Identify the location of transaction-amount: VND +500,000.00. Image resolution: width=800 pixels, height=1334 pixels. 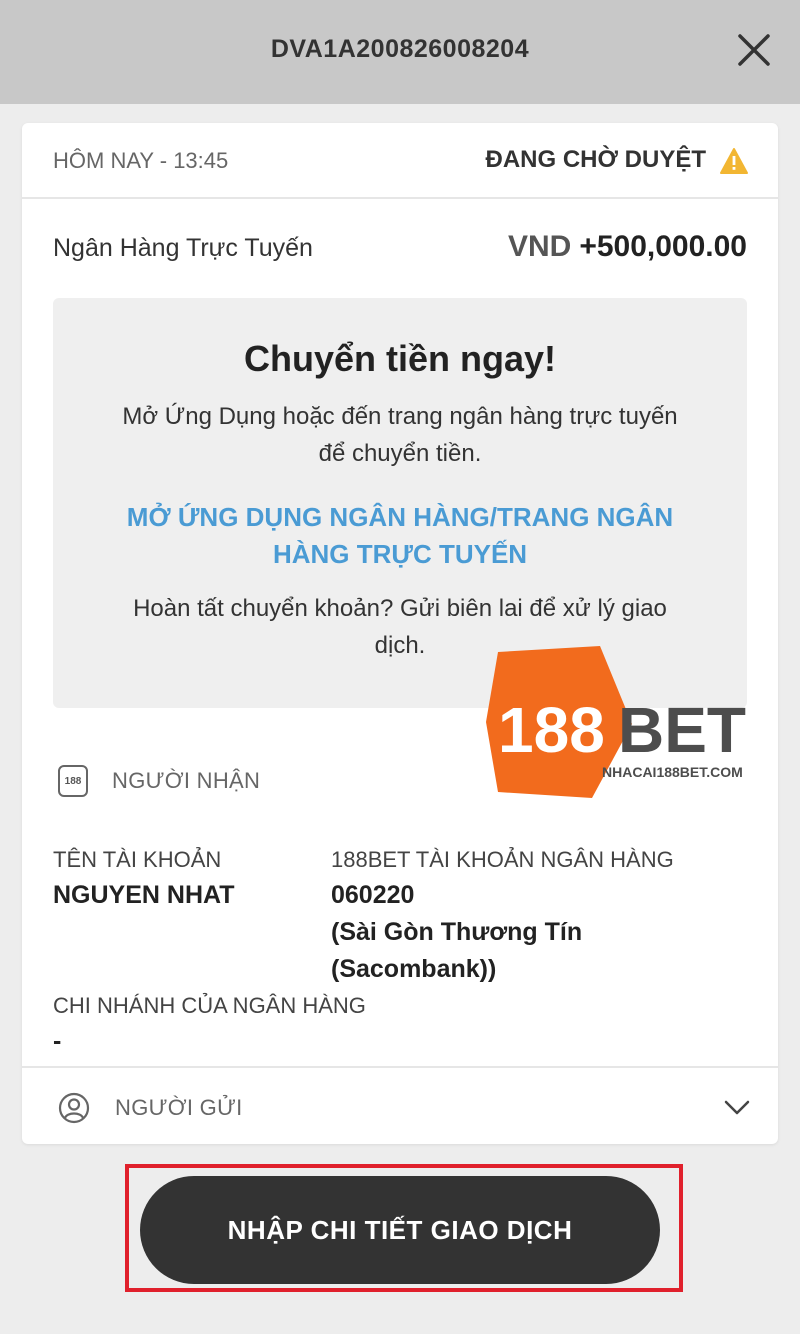
(627, 247).